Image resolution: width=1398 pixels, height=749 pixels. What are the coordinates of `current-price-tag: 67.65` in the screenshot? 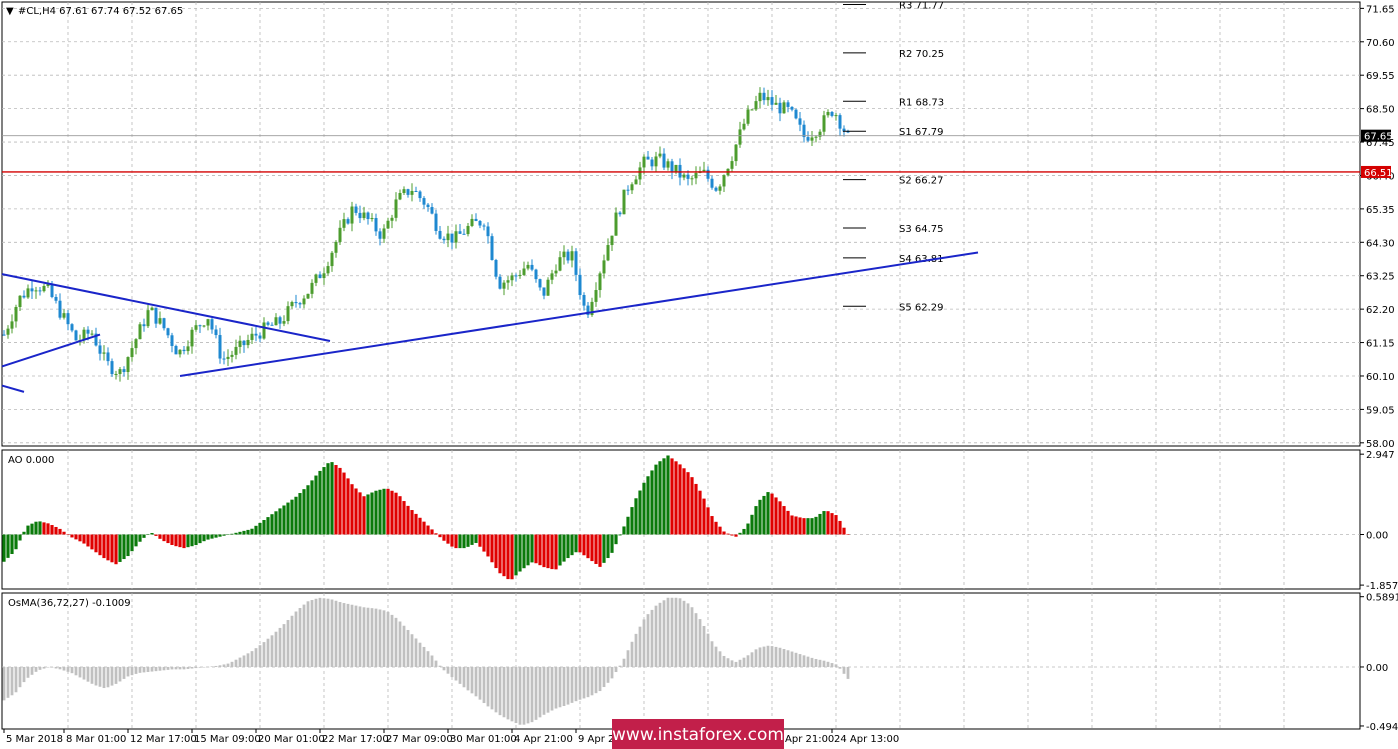 It's located at (1378, 137).